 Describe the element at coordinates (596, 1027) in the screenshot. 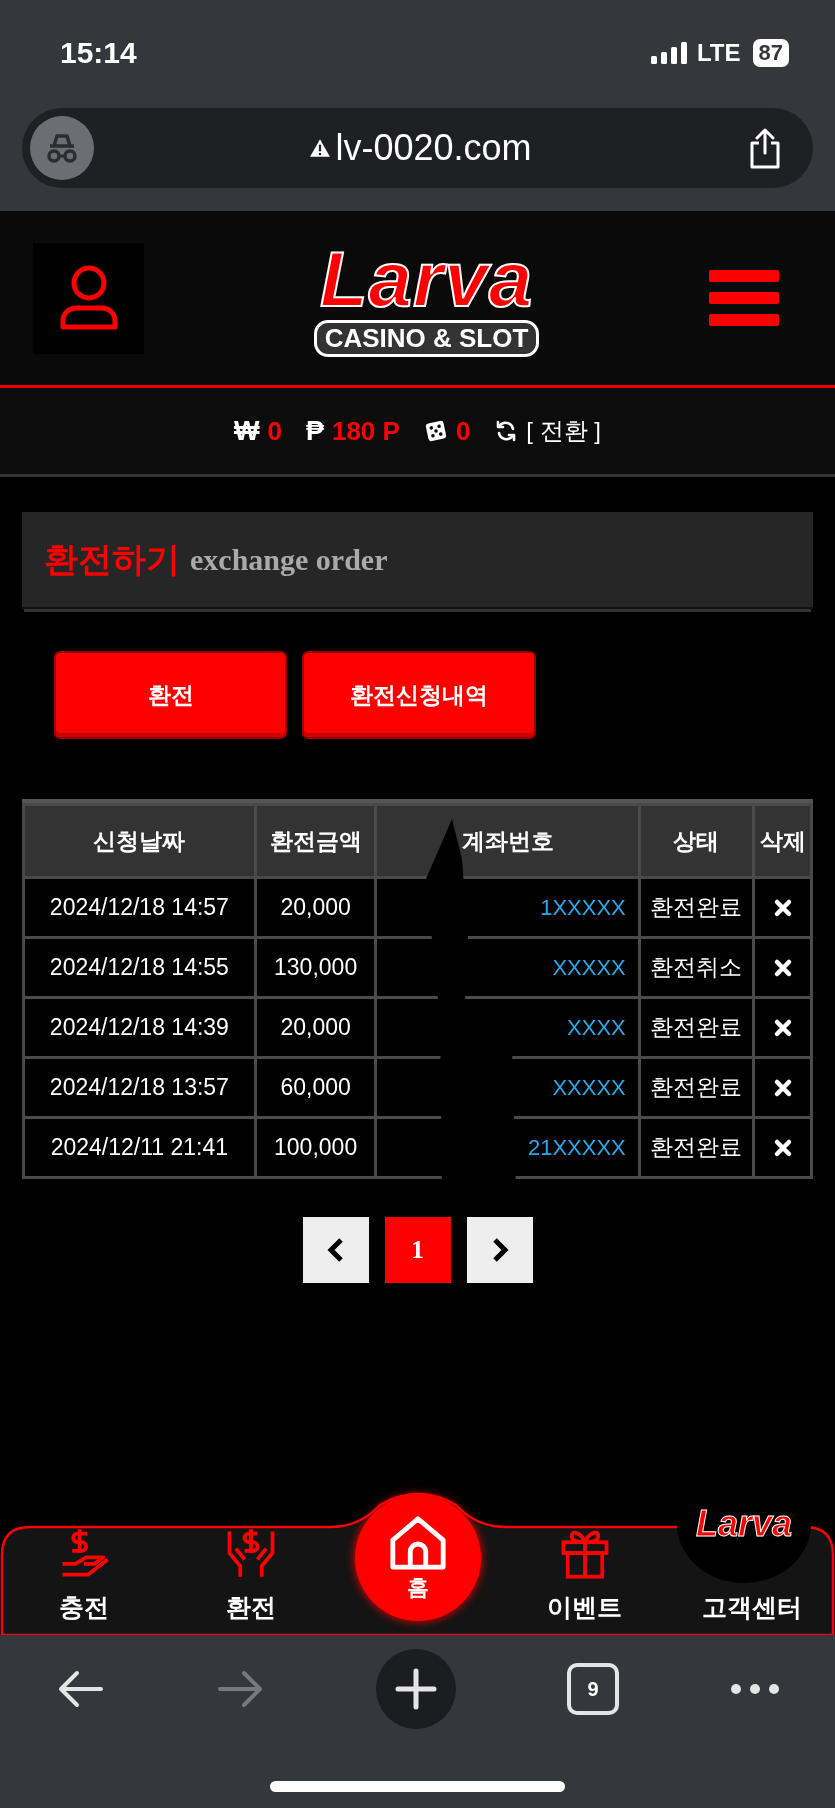

I see `account-link: XXXX` at that location.